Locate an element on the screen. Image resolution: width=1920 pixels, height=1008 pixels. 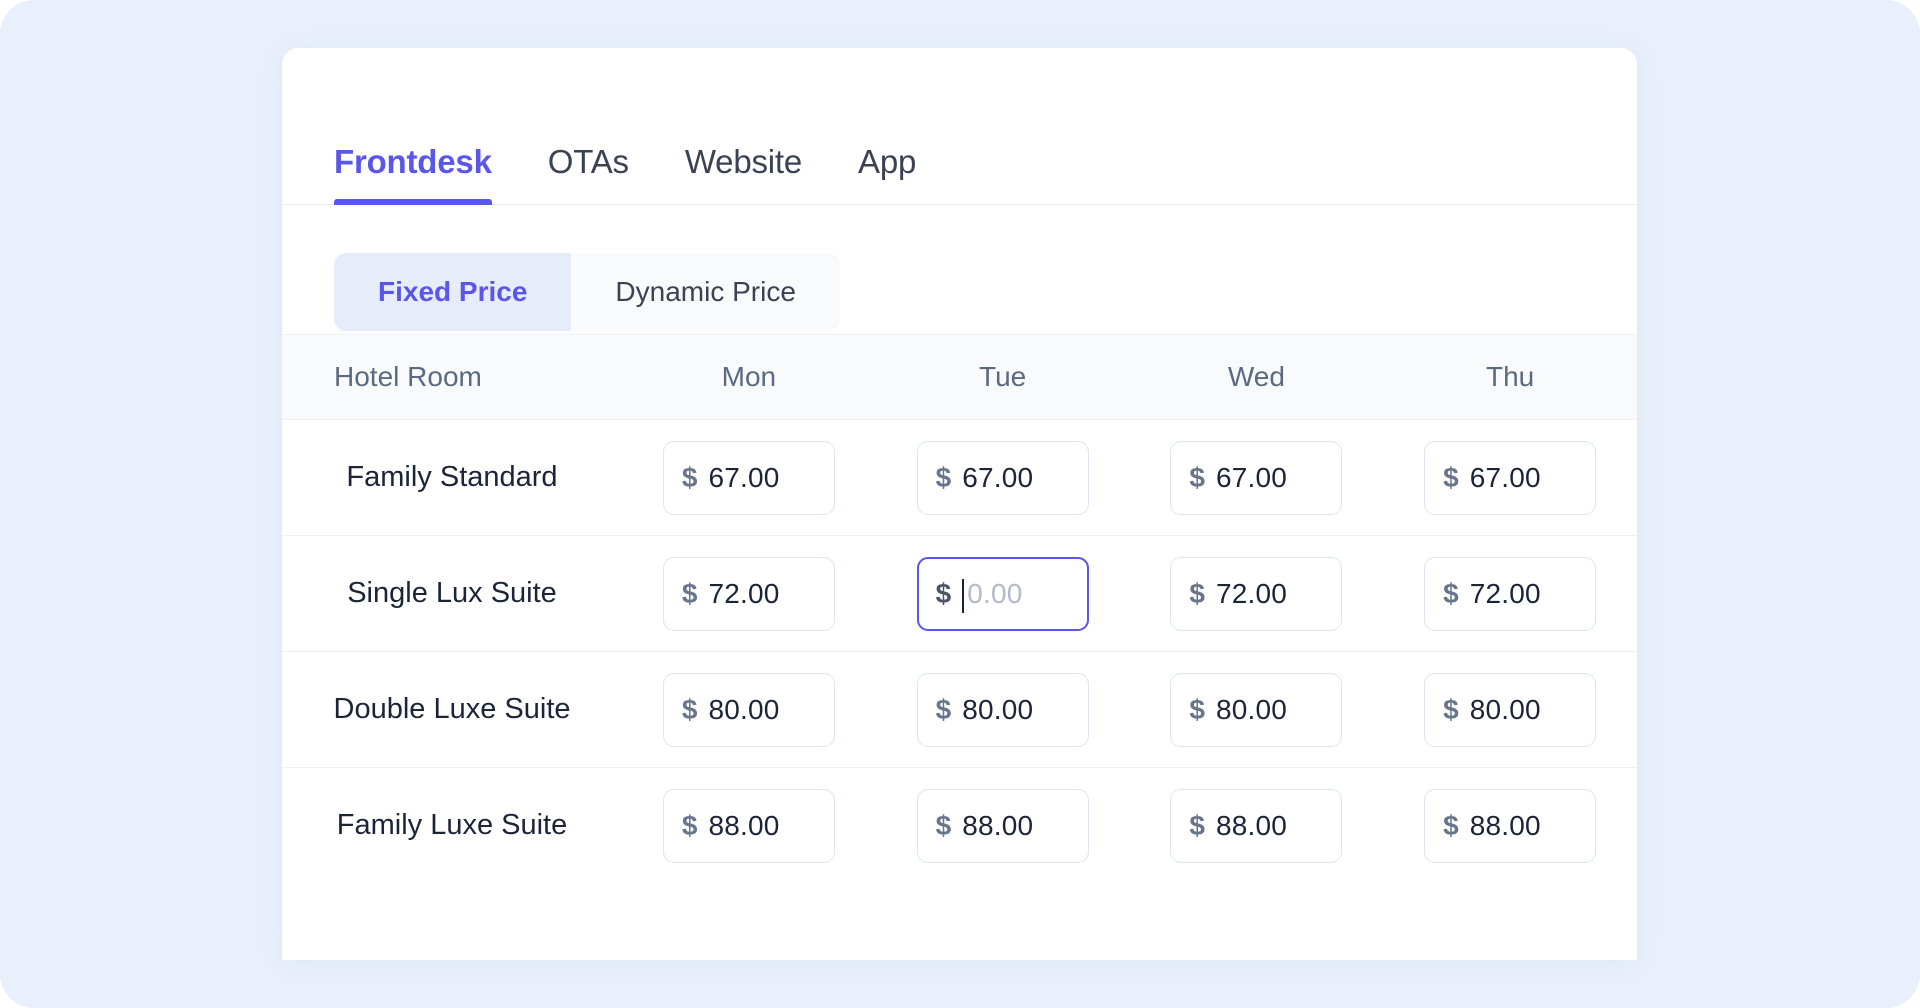
price-cell: $0.00 is located at coordinates (1003, 594).